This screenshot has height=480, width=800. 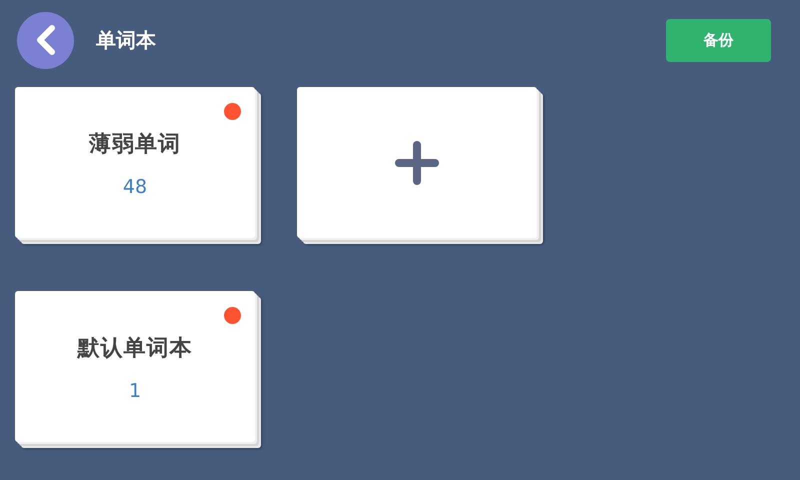 I want to click on plus-icon, so click(x=417, y=162).